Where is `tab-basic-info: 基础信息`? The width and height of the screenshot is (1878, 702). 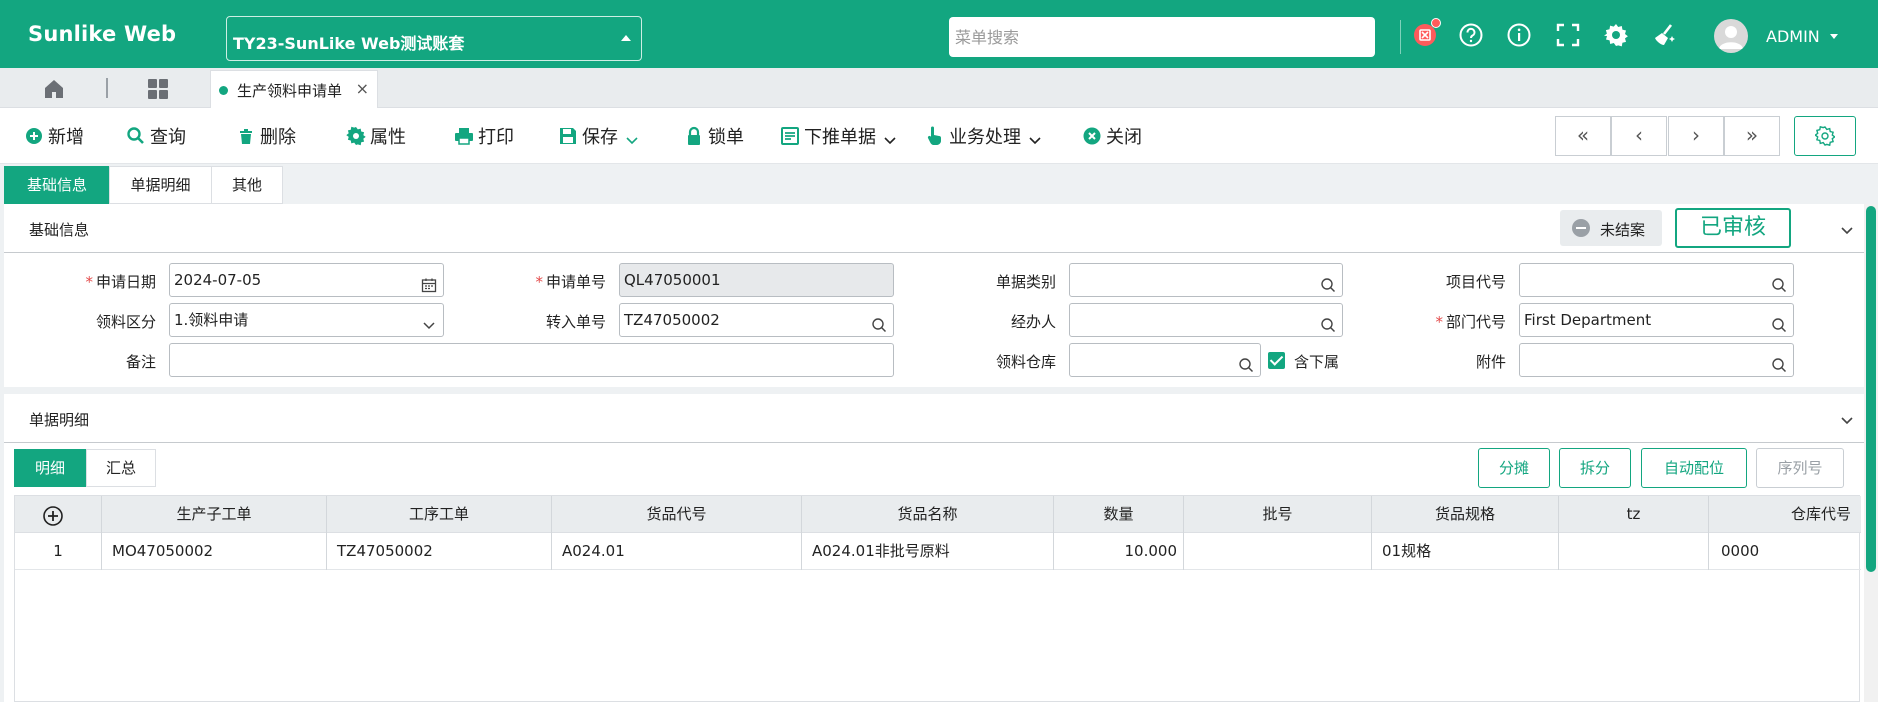 tab-basic-info: 基础信息 is located at coordinates (57, 185).